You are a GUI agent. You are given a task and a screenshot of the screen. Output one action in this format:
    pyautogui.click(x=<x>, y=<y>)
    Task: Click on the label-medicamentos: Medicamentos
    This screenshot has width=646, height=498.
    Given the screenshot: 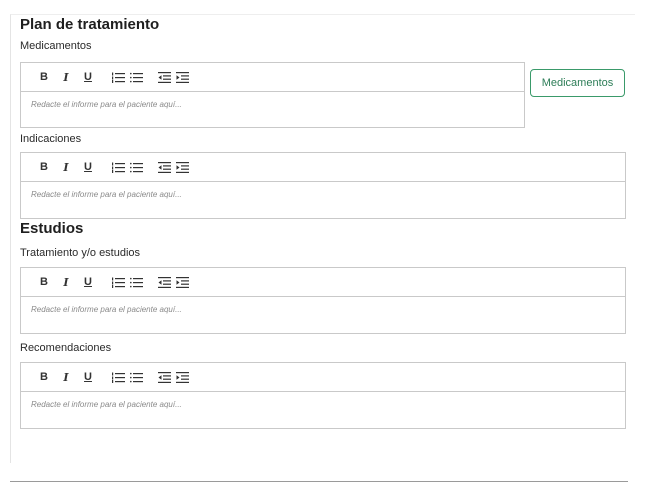 What is the action you would take?
    pyautogui.click(x=56, y=46)
    